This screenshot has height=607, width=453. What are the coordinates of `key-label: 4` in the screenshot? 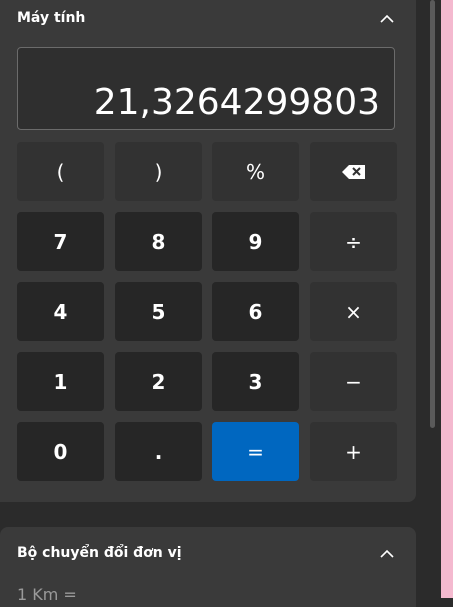 It's located at (60, 311).